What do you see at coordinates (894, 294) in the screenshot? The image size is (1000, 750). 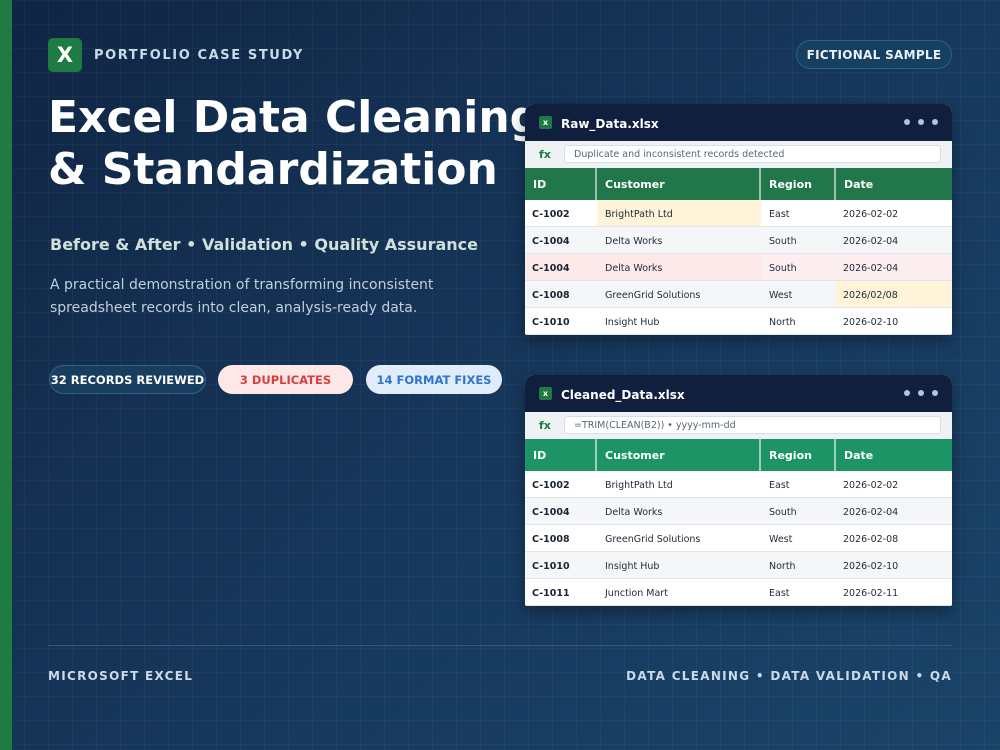 I see `table-cell-flagged: 2026/02/08` at bounding box center [894, 294].